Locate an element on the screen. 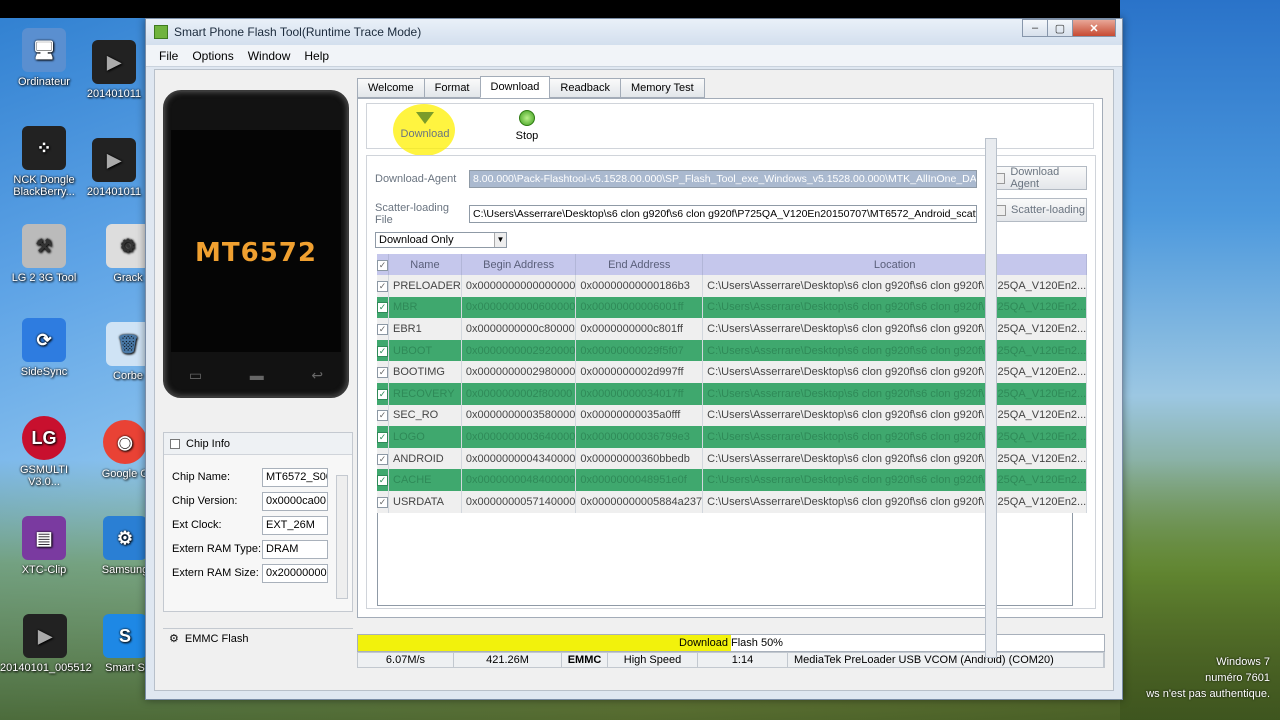 The height and width of the screenshot is (720, 1280). screen-top-bar is located at coordinates (640, 9).